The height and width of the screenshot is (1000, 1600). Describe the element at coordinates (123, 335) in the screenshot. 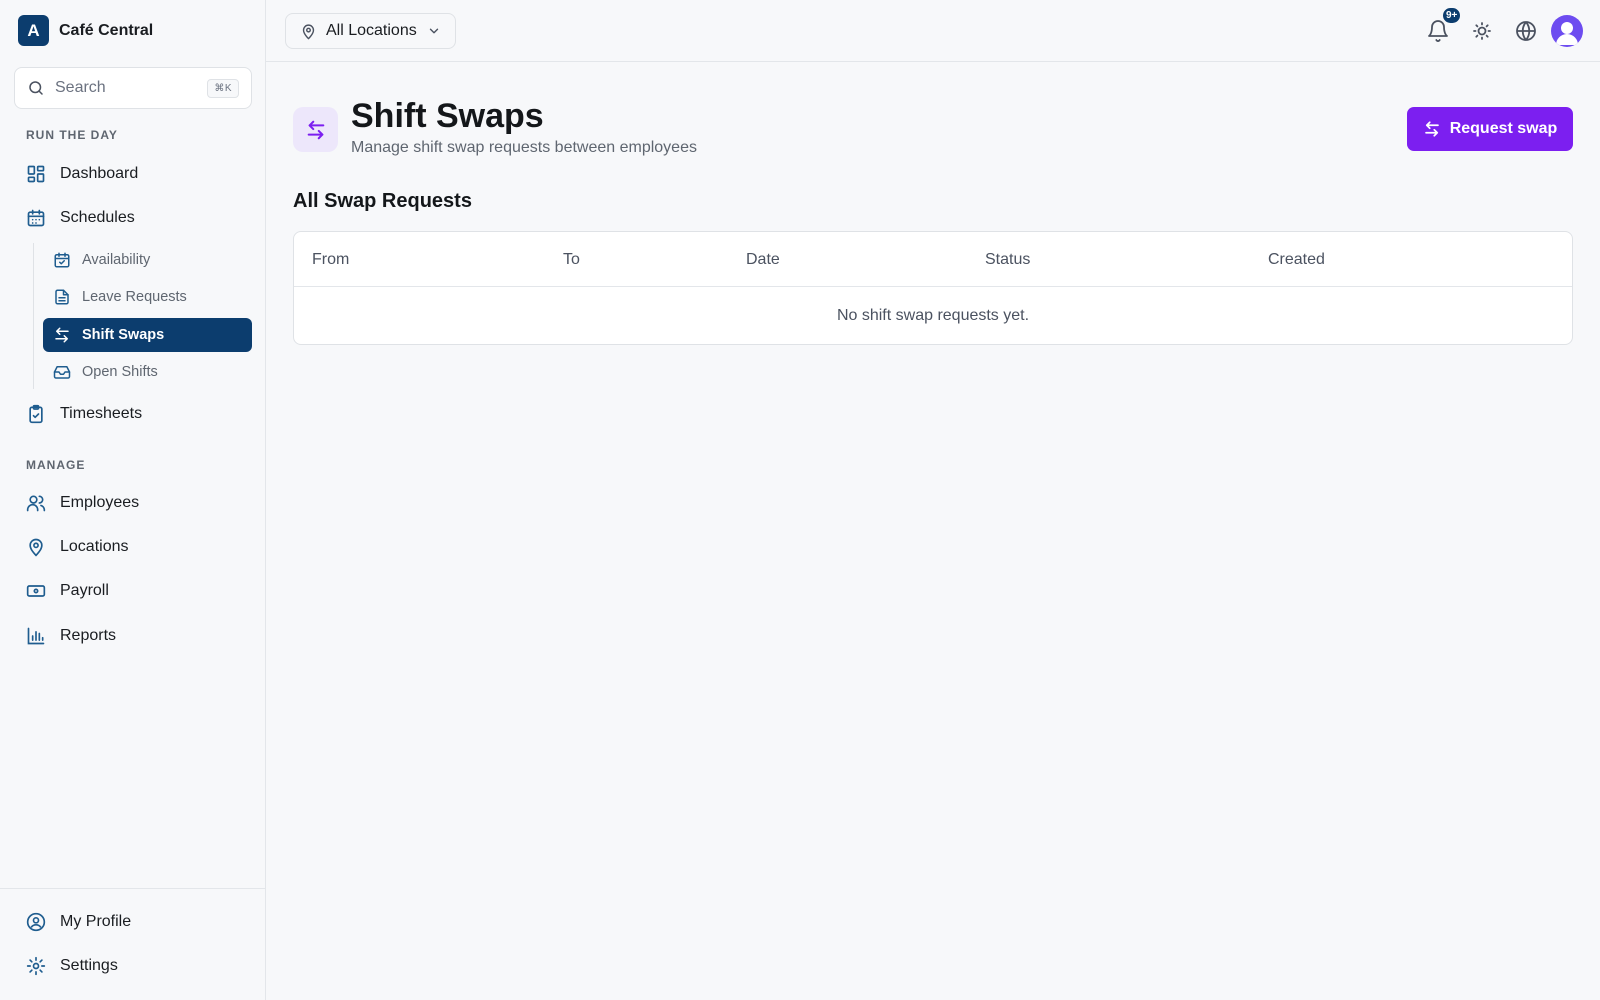

I see `sidebar-item-label: Shift Swaps` at that location.